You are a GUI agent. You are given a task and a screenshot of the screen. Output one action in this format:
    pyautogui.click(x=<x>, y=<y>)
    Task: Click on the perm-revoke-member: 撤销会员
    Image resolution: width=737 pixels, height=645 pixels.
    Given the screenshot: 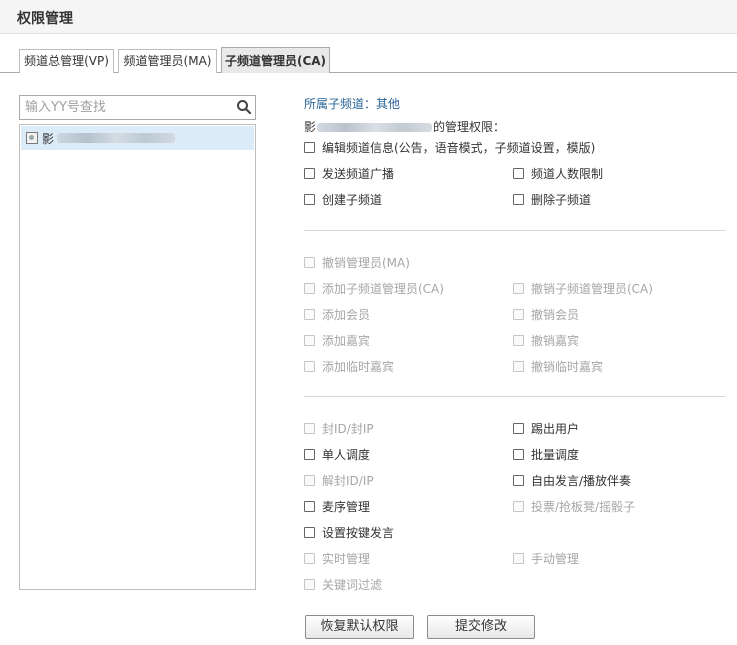 What is the action you would take?
    pyautogui.click(x=546, y=314)
    